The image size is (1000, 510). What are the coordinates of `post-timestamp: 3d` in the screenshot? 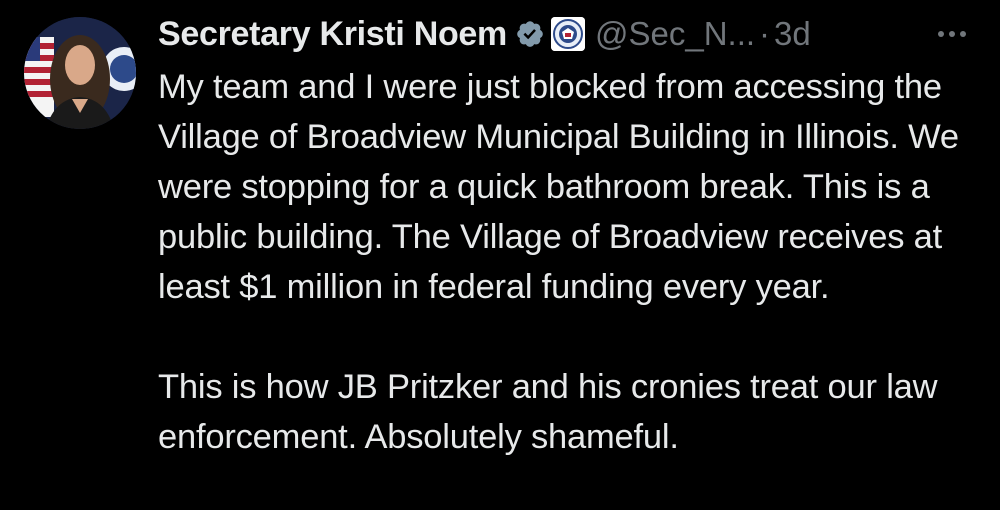 It's located at (792, 34).